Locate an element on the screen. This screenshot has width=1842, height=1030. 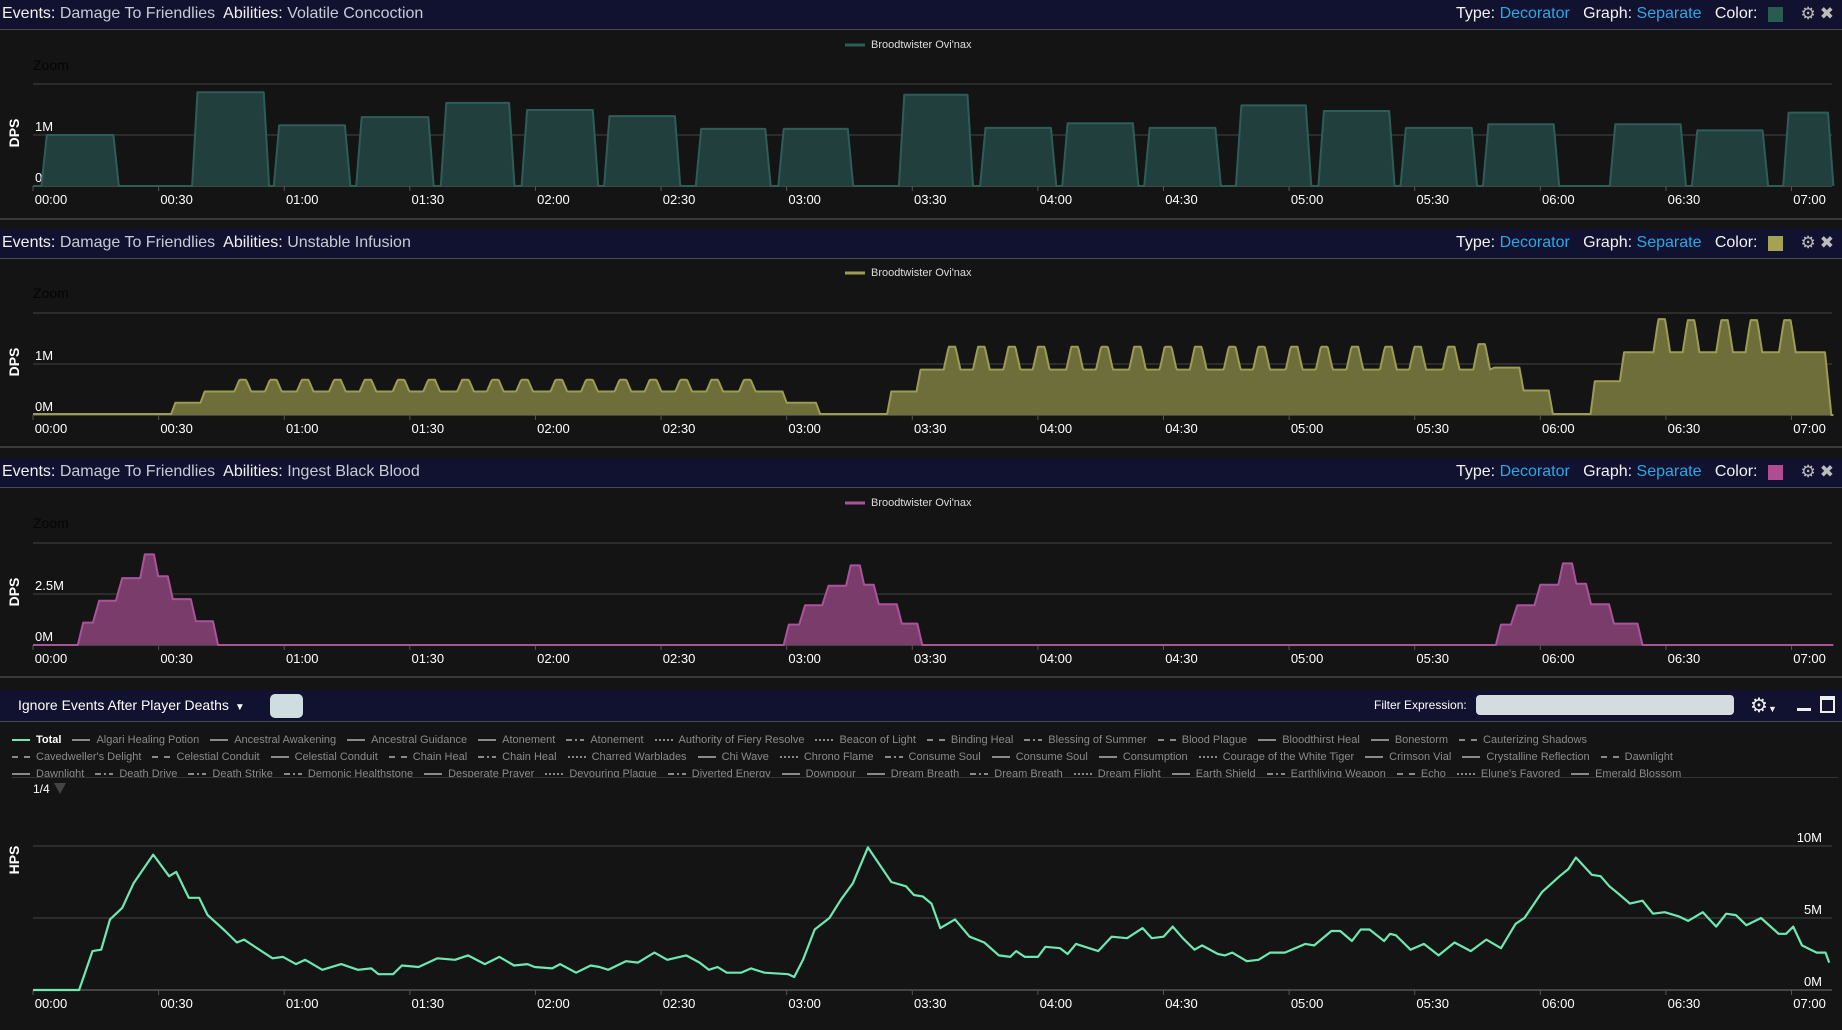
legend-item: Downpour is located at coordinates (818, 772).